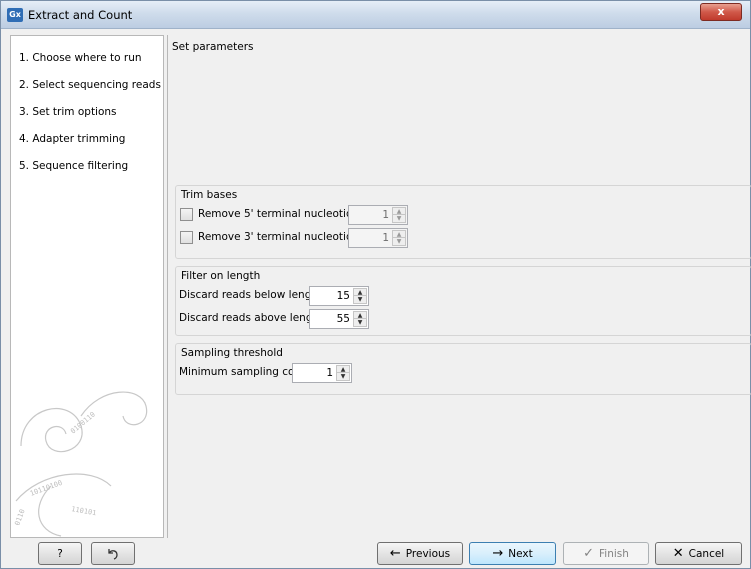  Describe the element at coordinates (68, 112) in the screenshot. I see `step-set-trim-options: 3. Set trim options` at that location.